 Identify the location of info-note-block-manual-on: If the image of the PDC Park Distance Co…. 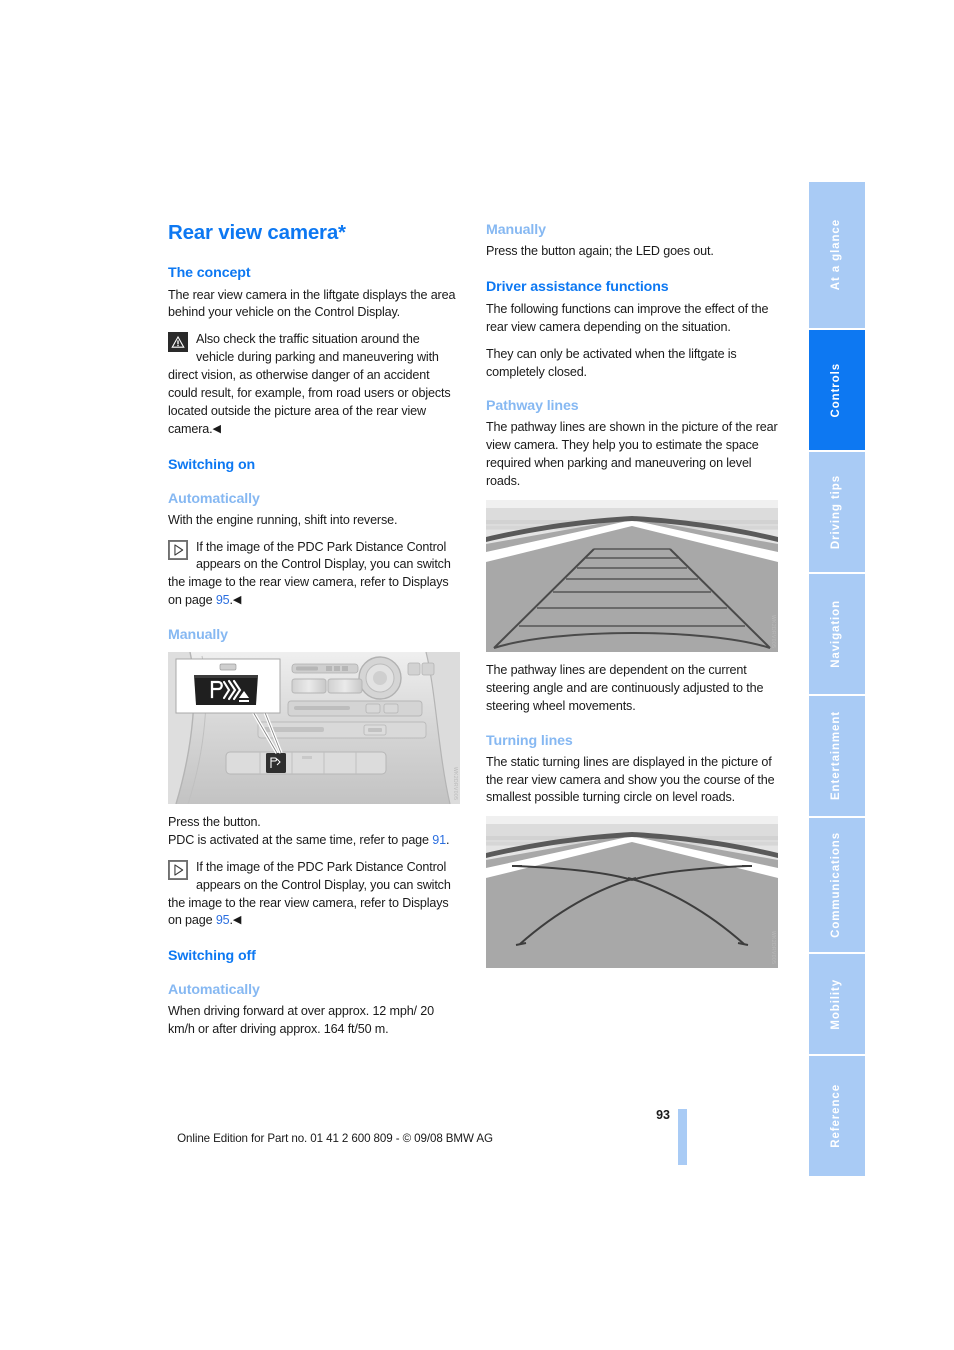
(314, 895).